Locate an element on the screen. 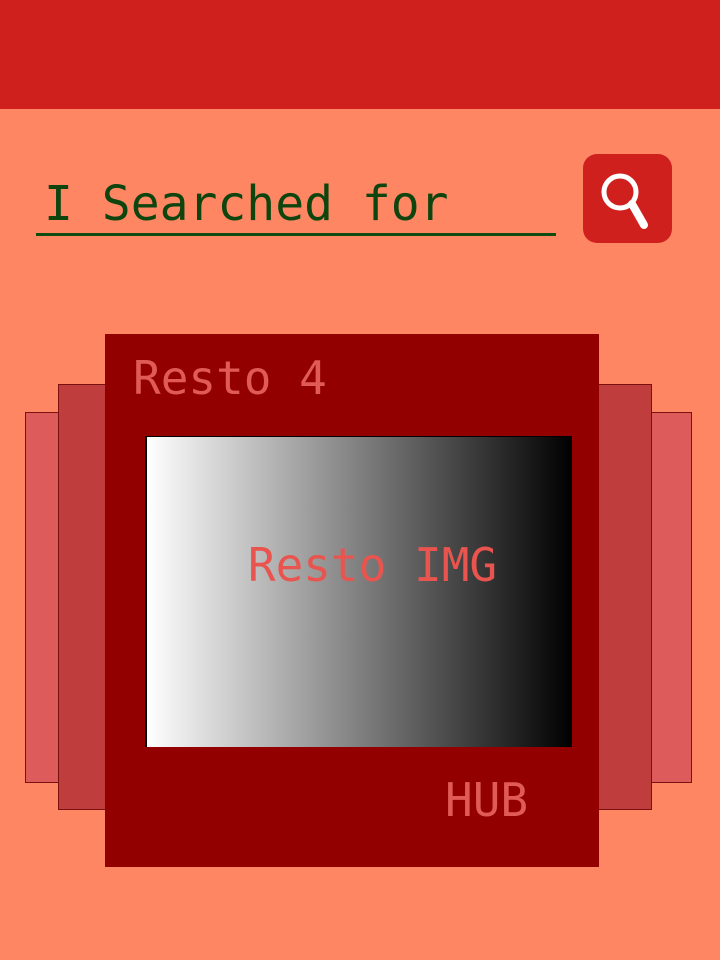  search-field: I Searched for is located at coordinates (296, 204).